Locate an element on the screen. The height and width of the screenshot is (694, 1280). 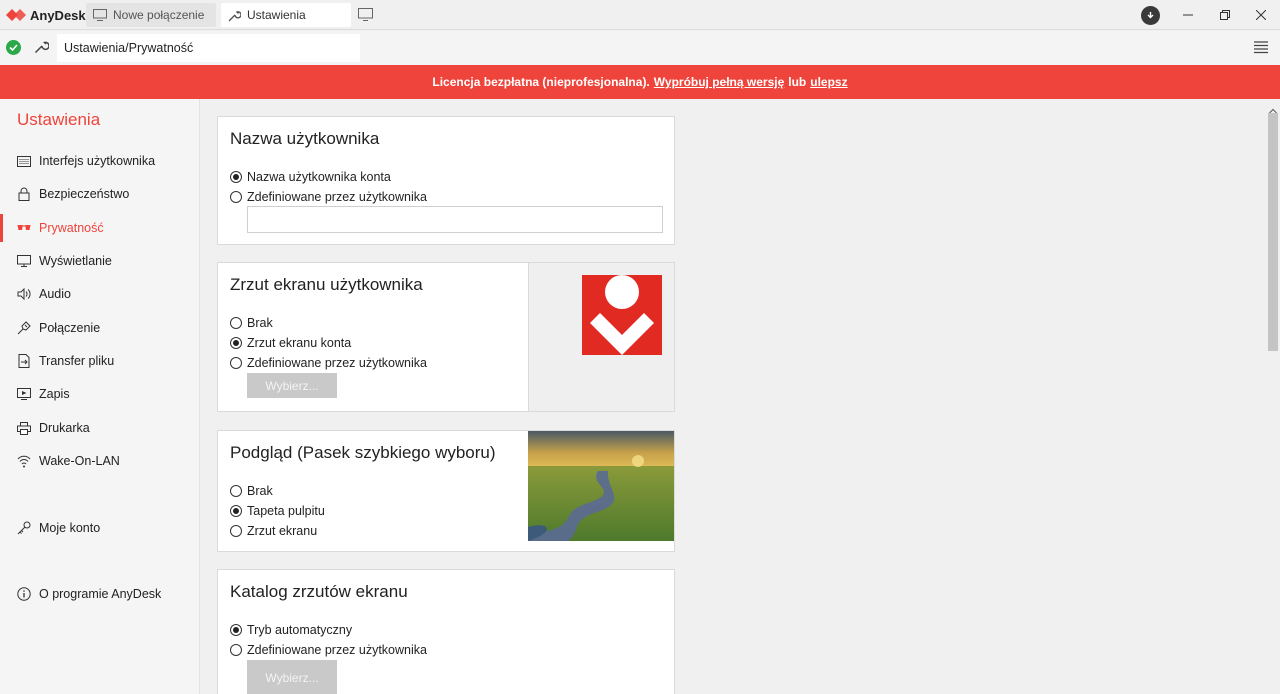
catalog-option-custom: Zdefiniowane przez użytkownika is located at coordinates (328, 650).